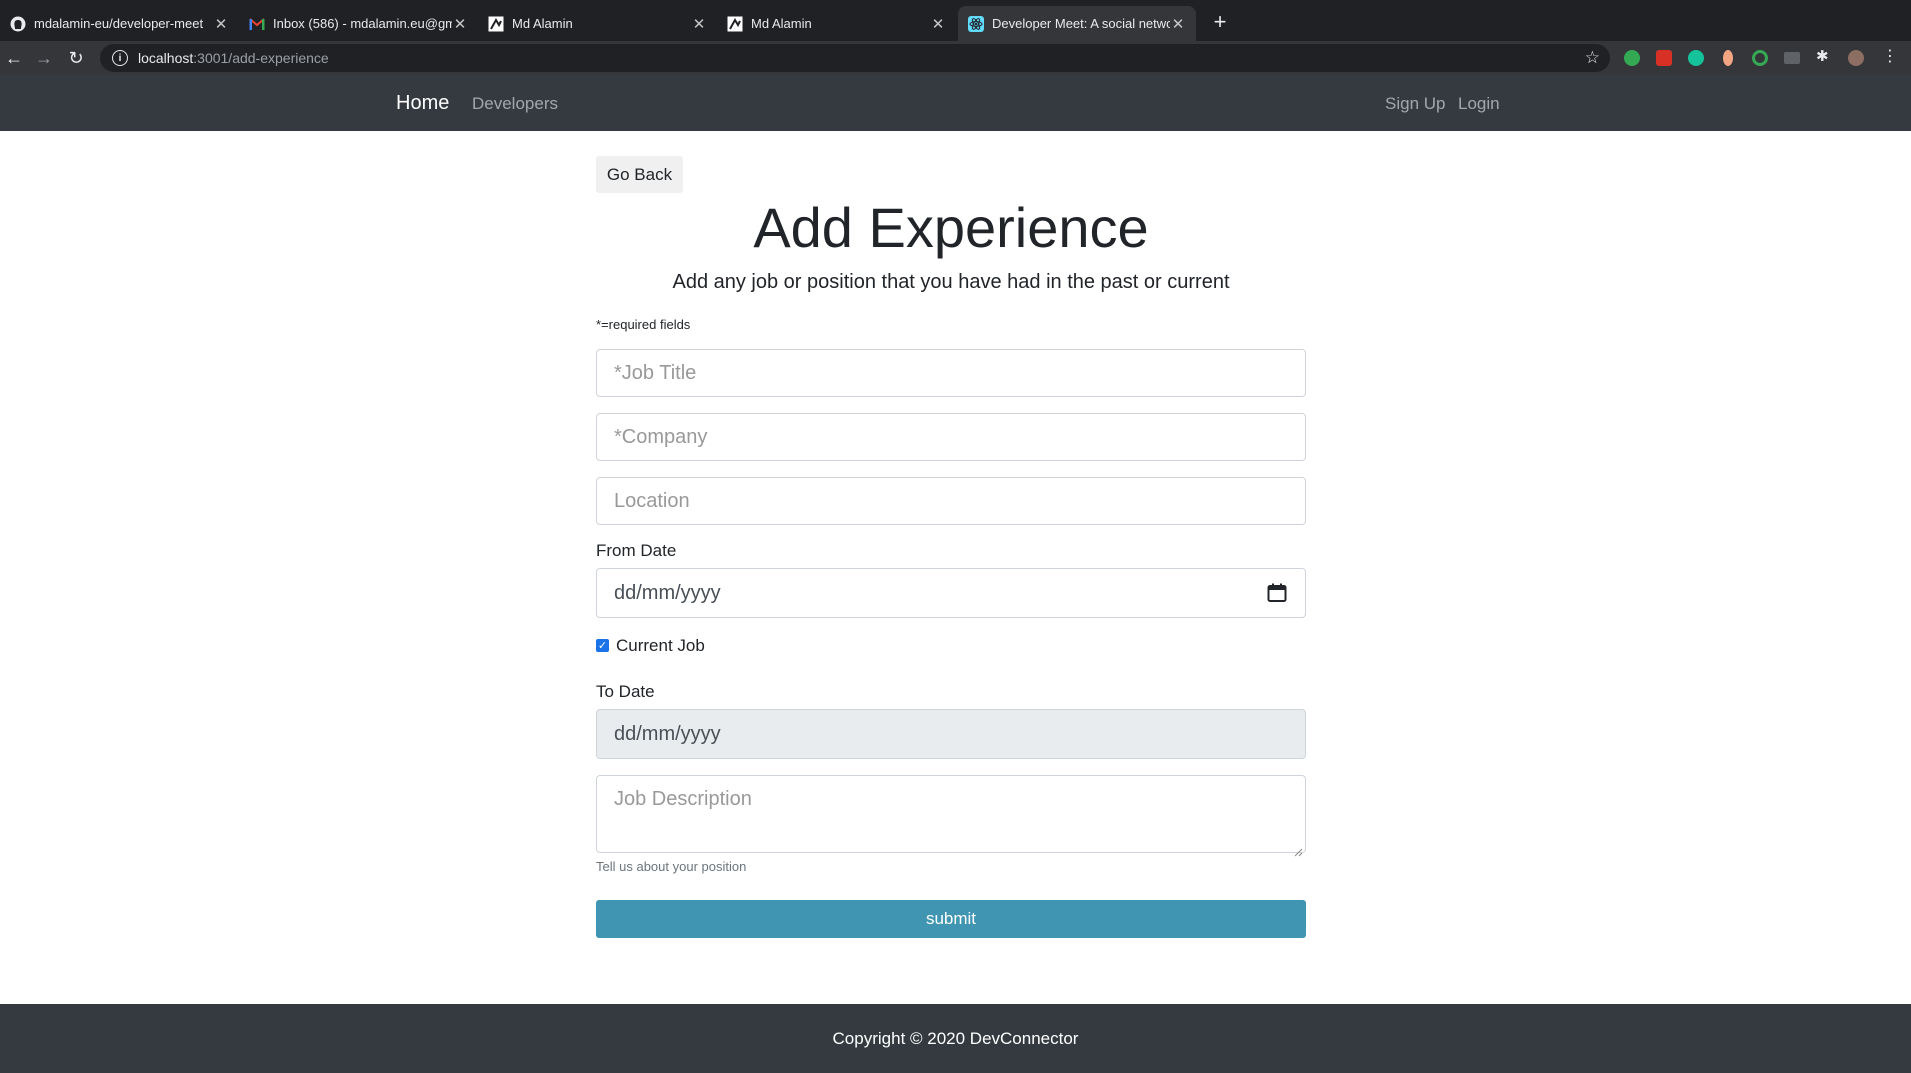 This screenshot has height=1073, width=1911. I want to click on job-description-placeholder: Job Description, so click(683, 799).